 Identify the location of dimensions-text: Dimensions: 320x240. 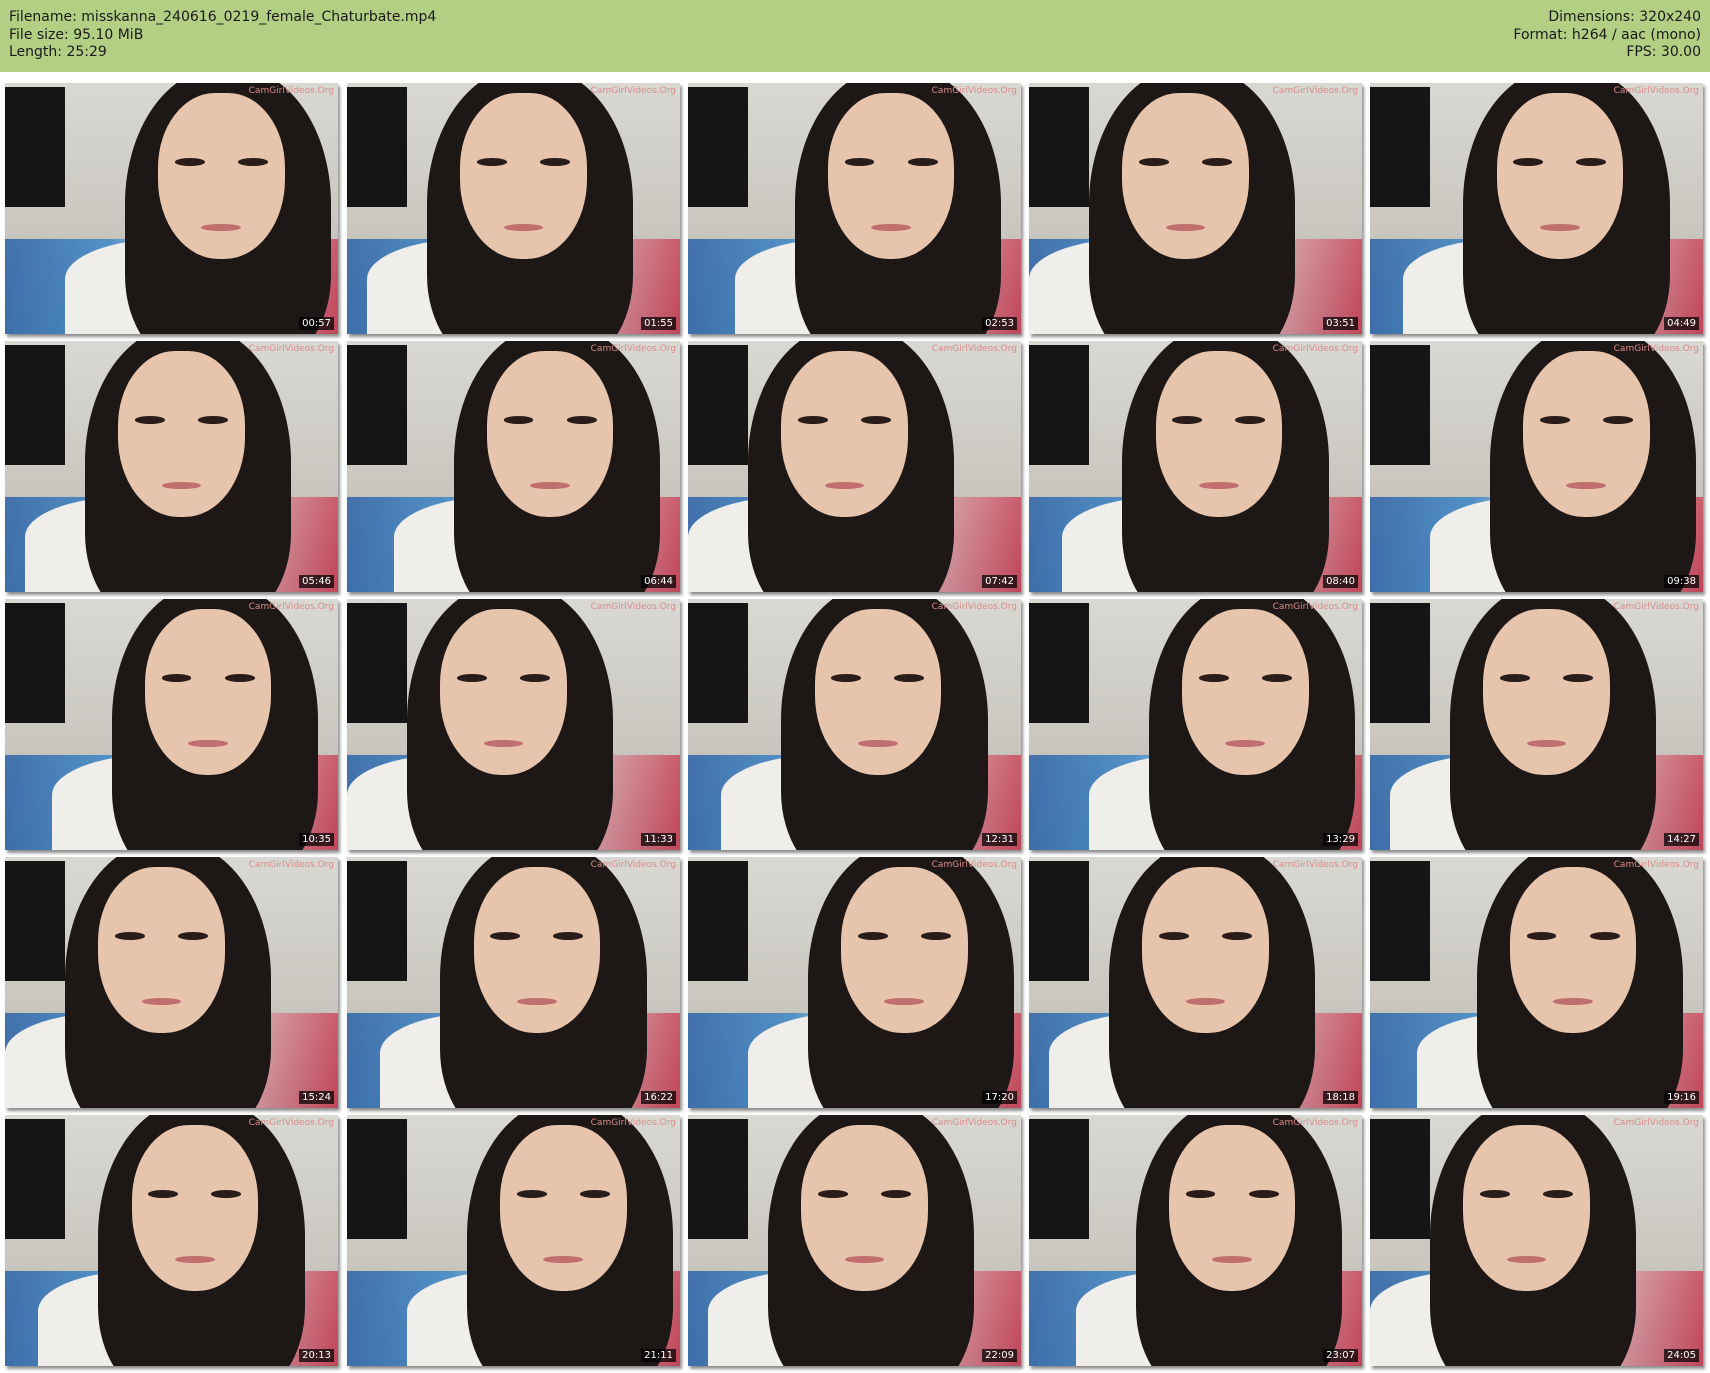
(1624, 17).